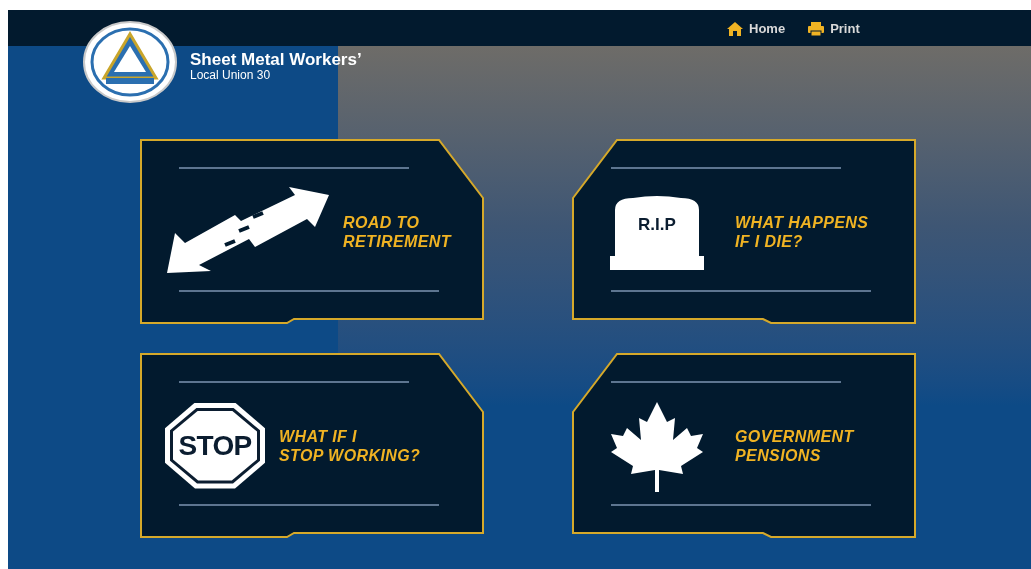 This screenshot has height=569, width=1031. I want to click on nav-link: Home, so click(756, 29).